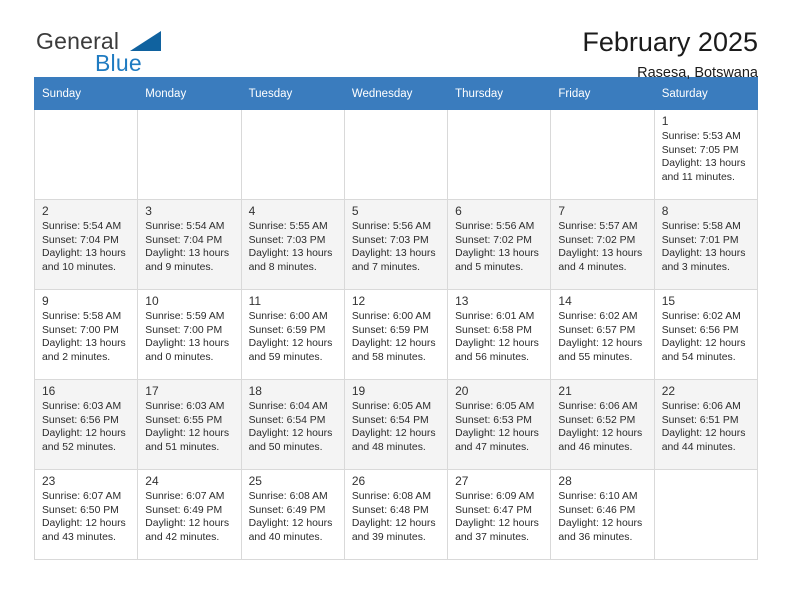 The image size is (792, 612). What do you see at coordinates (697, 73) in the screenshot?
I see `location-subtitle: Rasesa, Botswana` at bounding box center [697, 73].